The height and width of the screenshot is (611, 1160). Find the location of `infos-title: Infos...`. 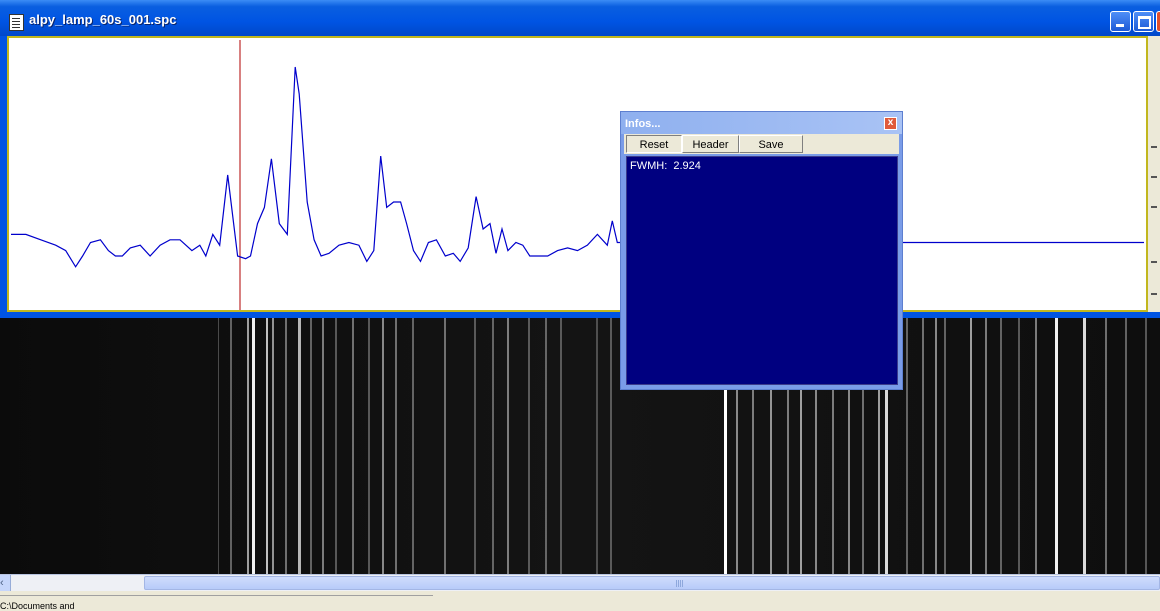

infos-title: Infos... is located at coordinates (643, 124).